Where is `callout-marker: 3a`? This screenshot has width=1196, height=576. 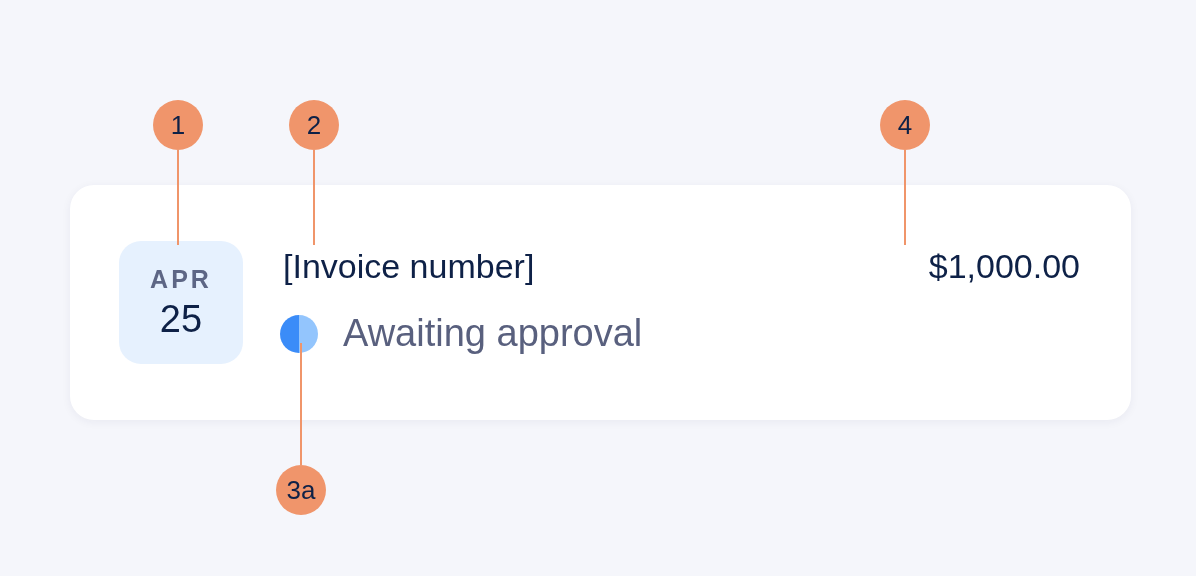 callout-marker: 3a is located at coordinates (301, 490).